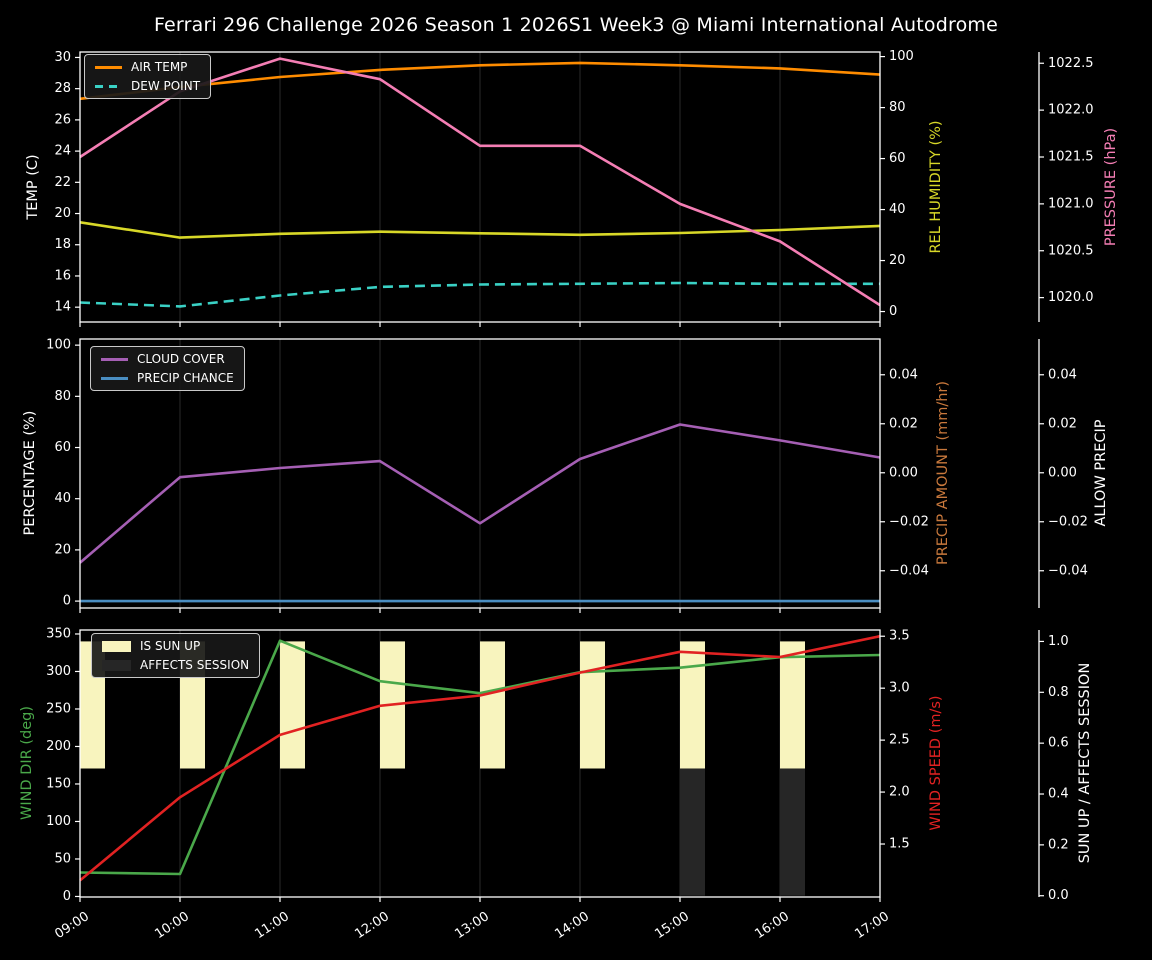 The width and height of the screenshot is (1152, 960). Describe the element at coordinates (899, 636) in the screenshot. I see `y-tick-label: 3.5` at that location.